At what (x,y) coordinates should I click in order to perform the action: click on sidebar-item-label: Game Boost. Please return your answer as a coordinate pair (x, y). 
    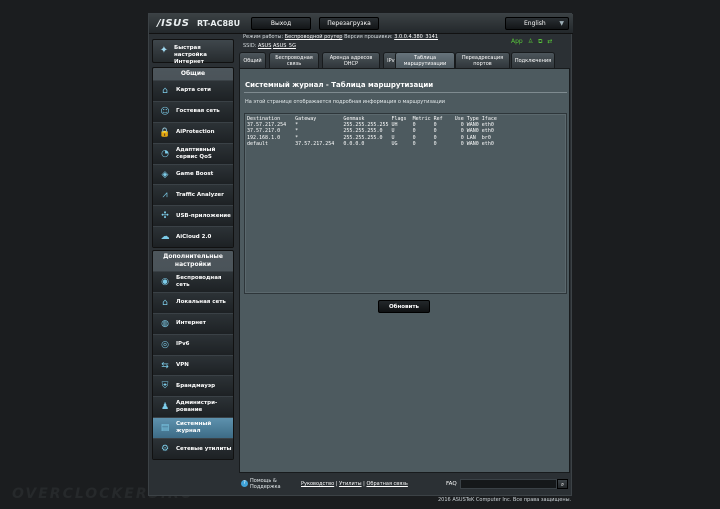
    Looking at the image, I should click on (195, 174).